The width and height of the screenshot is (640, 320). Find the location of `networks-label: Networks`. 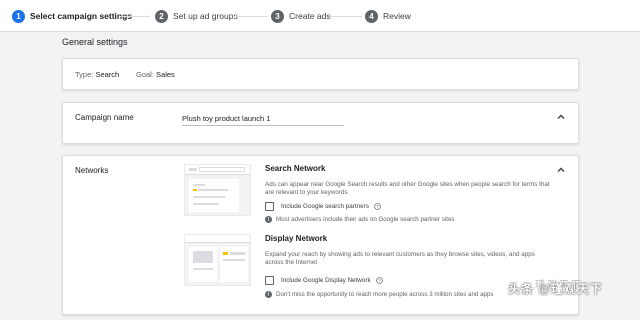

networks-label: Networks is located at coordinates (92, 170).